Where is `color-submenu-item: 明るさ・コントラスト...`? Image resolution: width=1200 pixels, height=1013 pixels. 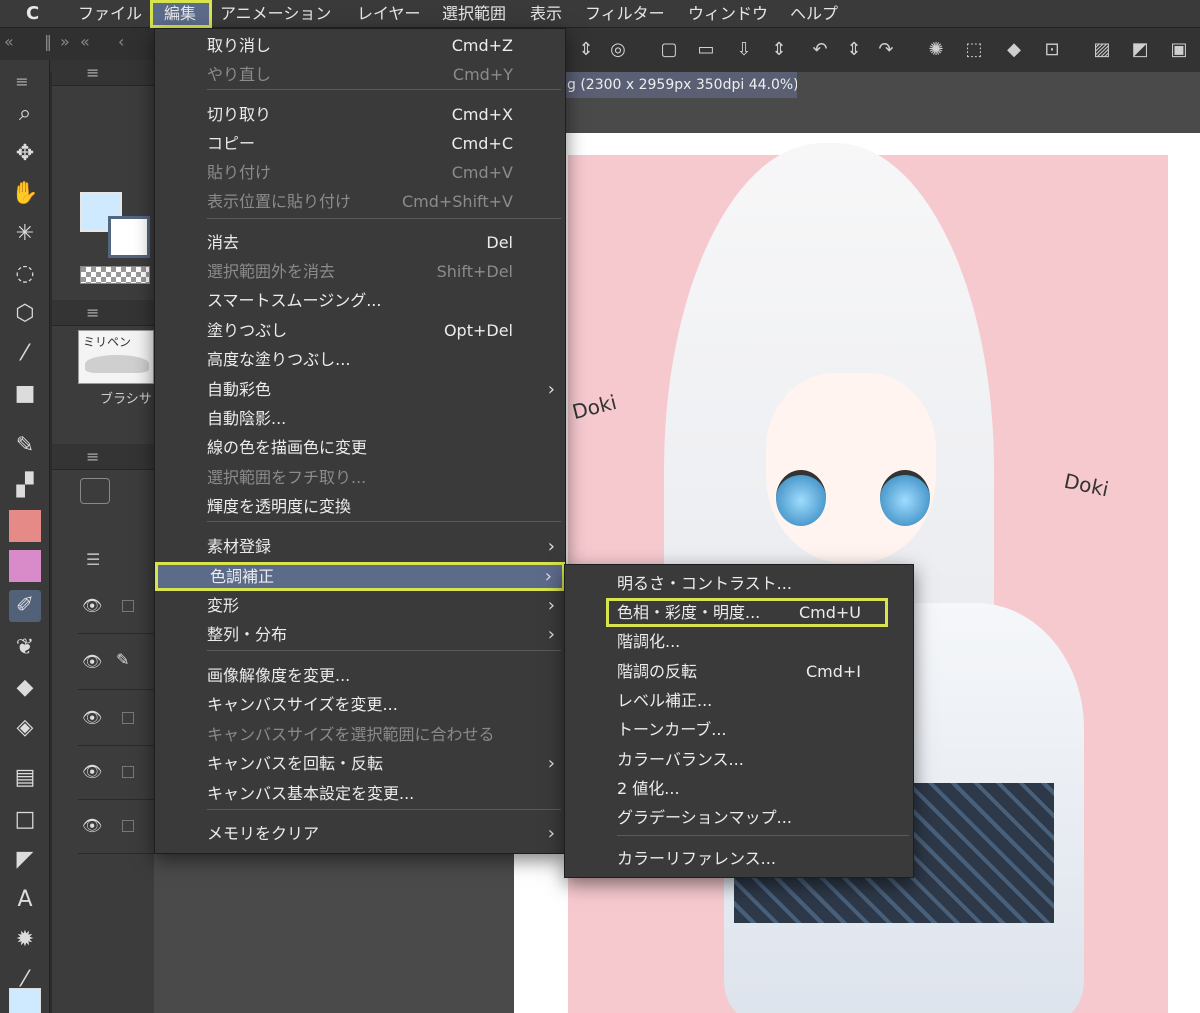 color-submenu-item: 明るさ・コントラスト... is located at coordinates (739, 583).